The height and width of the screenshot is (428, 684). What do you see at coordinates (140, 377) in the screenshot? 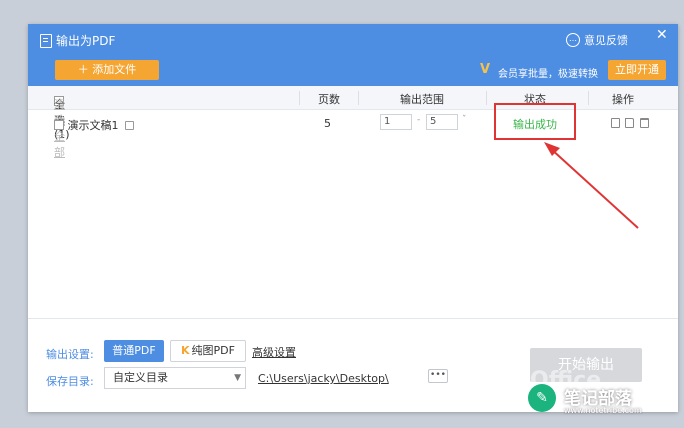
I see `save-dir-value: 自定义目录` at bounding box center [140, 377].